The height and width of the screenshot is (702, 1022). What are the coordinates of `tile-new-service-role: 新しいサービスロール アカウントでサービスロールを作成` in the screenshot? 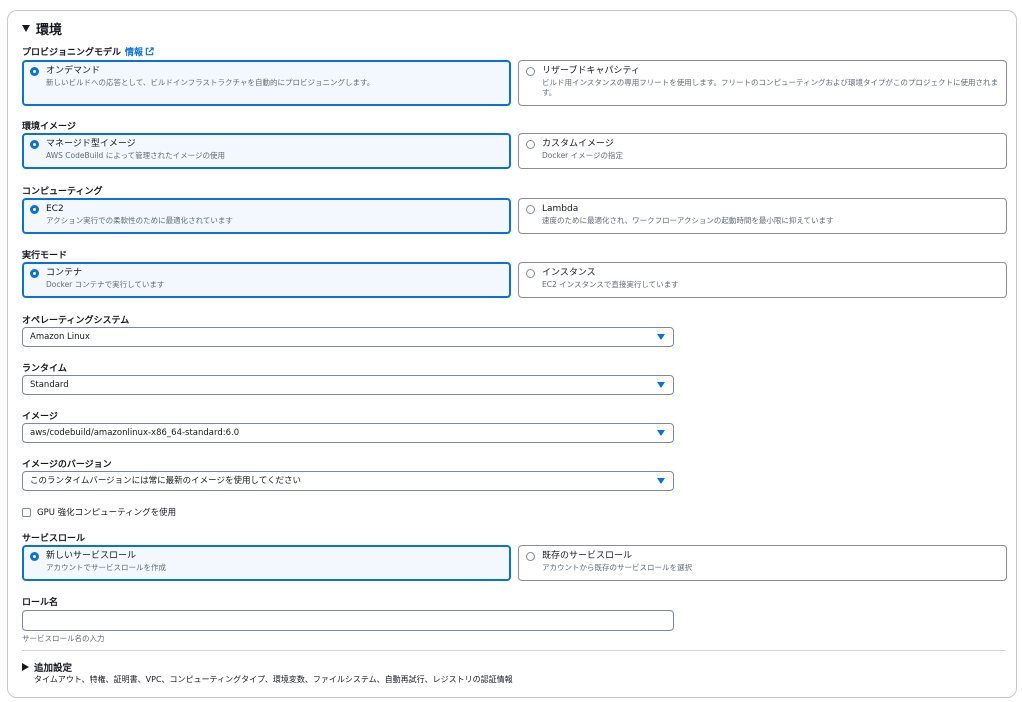 It's located at (266, 563).